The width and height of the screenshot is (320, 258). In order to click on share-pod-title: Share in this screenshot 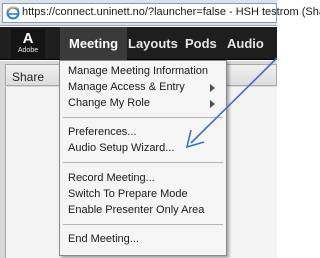, I will do `click(28, 77)`.